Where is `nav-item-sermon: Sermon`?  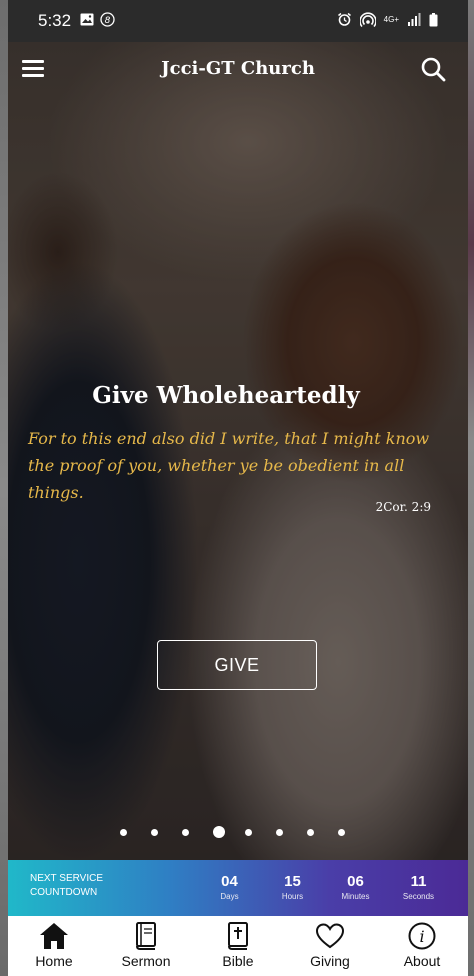 nav-item-sermon: Sermon is located at coordinates (146, 946).